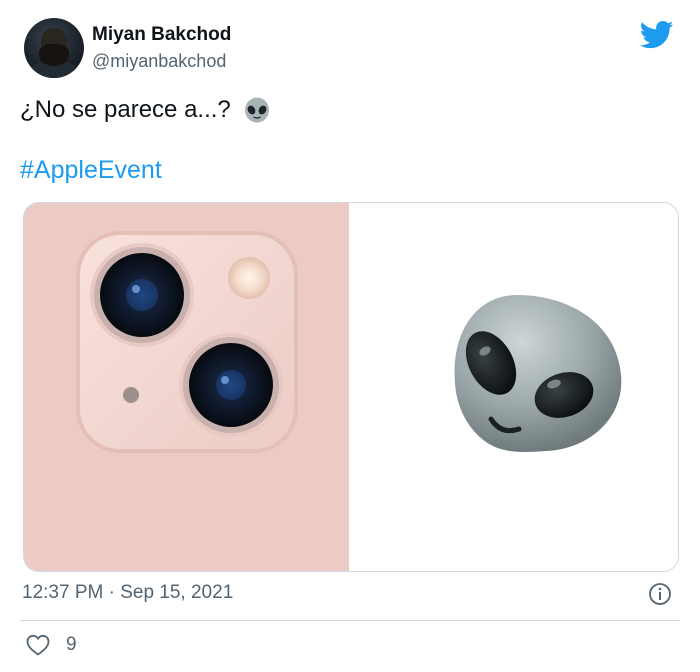 The height and width of the screenshot is (672, 700). Describe the element at coordinates (54, 55) in the screenshot. I see `avatar-beard` at that location.